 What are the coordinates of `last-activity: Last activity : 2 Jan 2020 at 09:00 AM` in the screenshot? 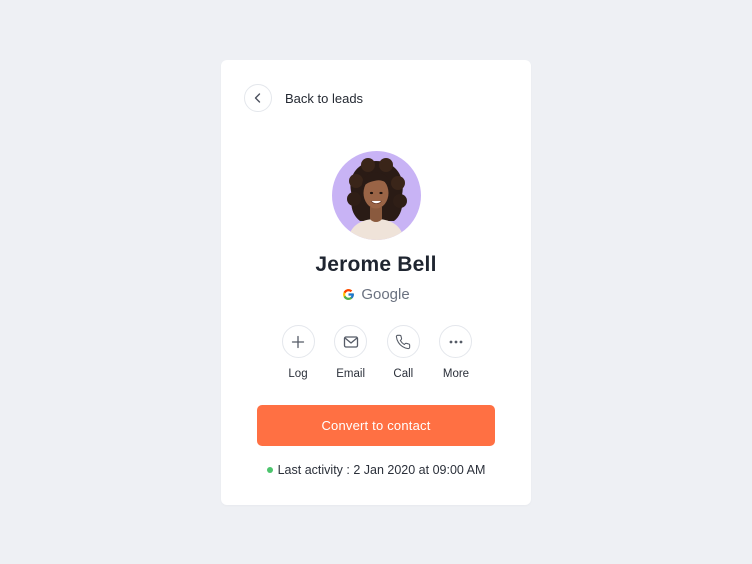 It's located at (376, 470).